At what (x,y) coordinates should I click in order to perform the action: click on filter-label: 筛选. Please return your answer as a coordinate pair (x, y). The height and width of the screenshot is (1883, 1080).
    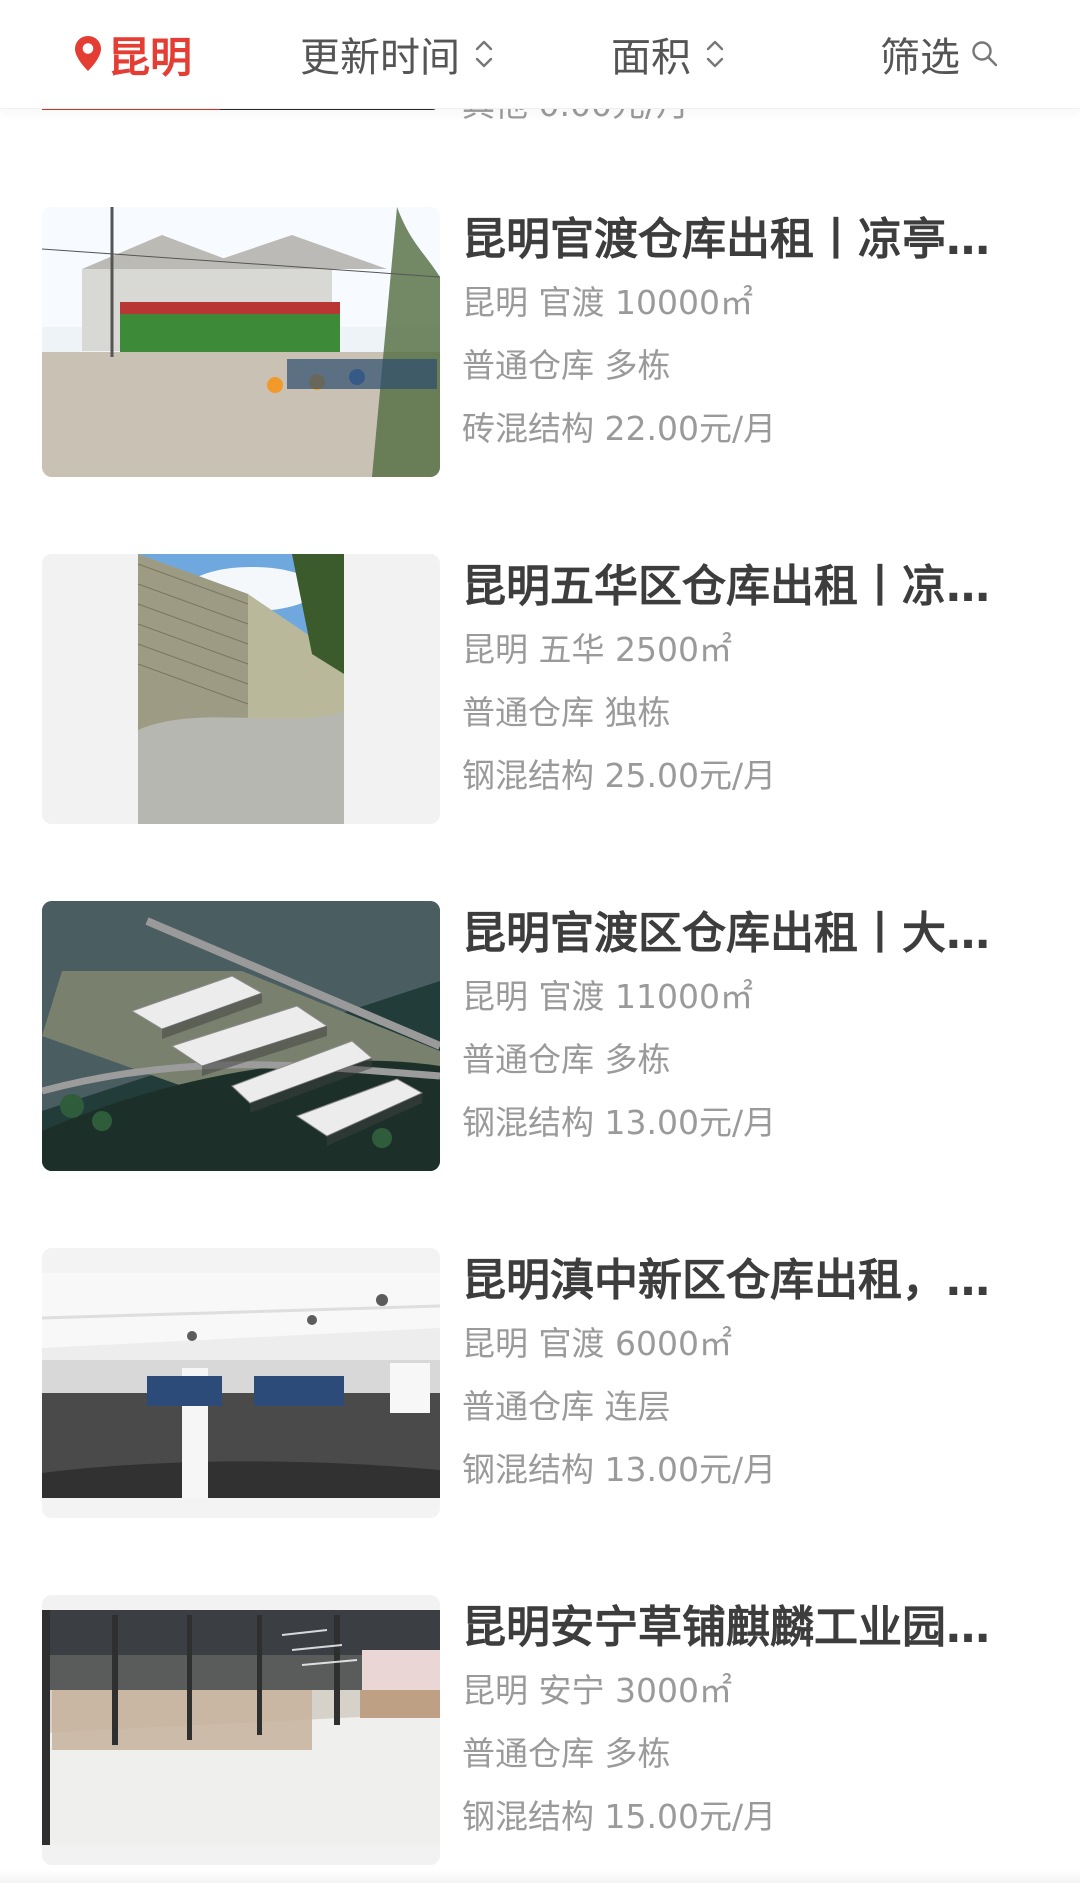
    Looking at the image, I should click on (920, 58).